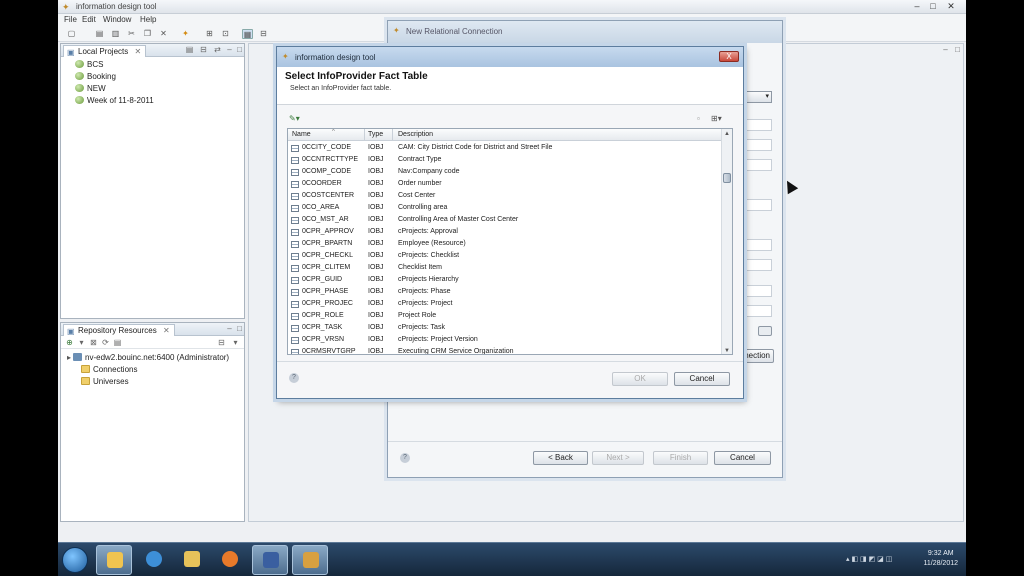  What do you see at coordinates (148, 19) in the screenshot?
I see `menu-help: Help` at bounding box center [148, 19].